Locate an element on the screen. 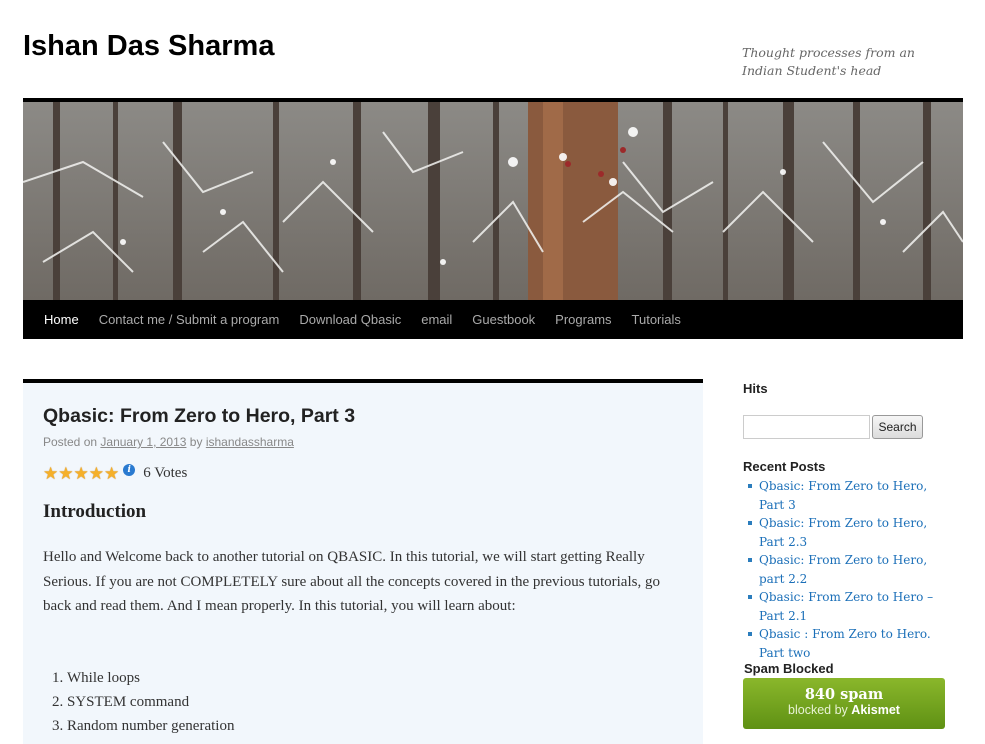 The image size is (985, 744). recent-post-link: Qbasic: From Zero to Hero – Part 2.1 is located at coordinates (848, 606).